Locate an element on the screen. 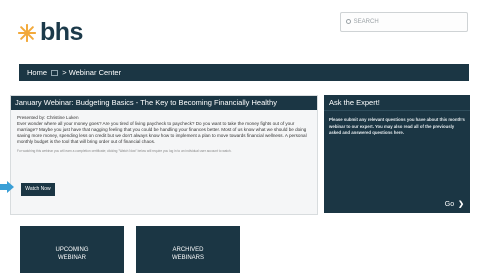  tile-line: WEBINAR is located at coordinates (71, 257).